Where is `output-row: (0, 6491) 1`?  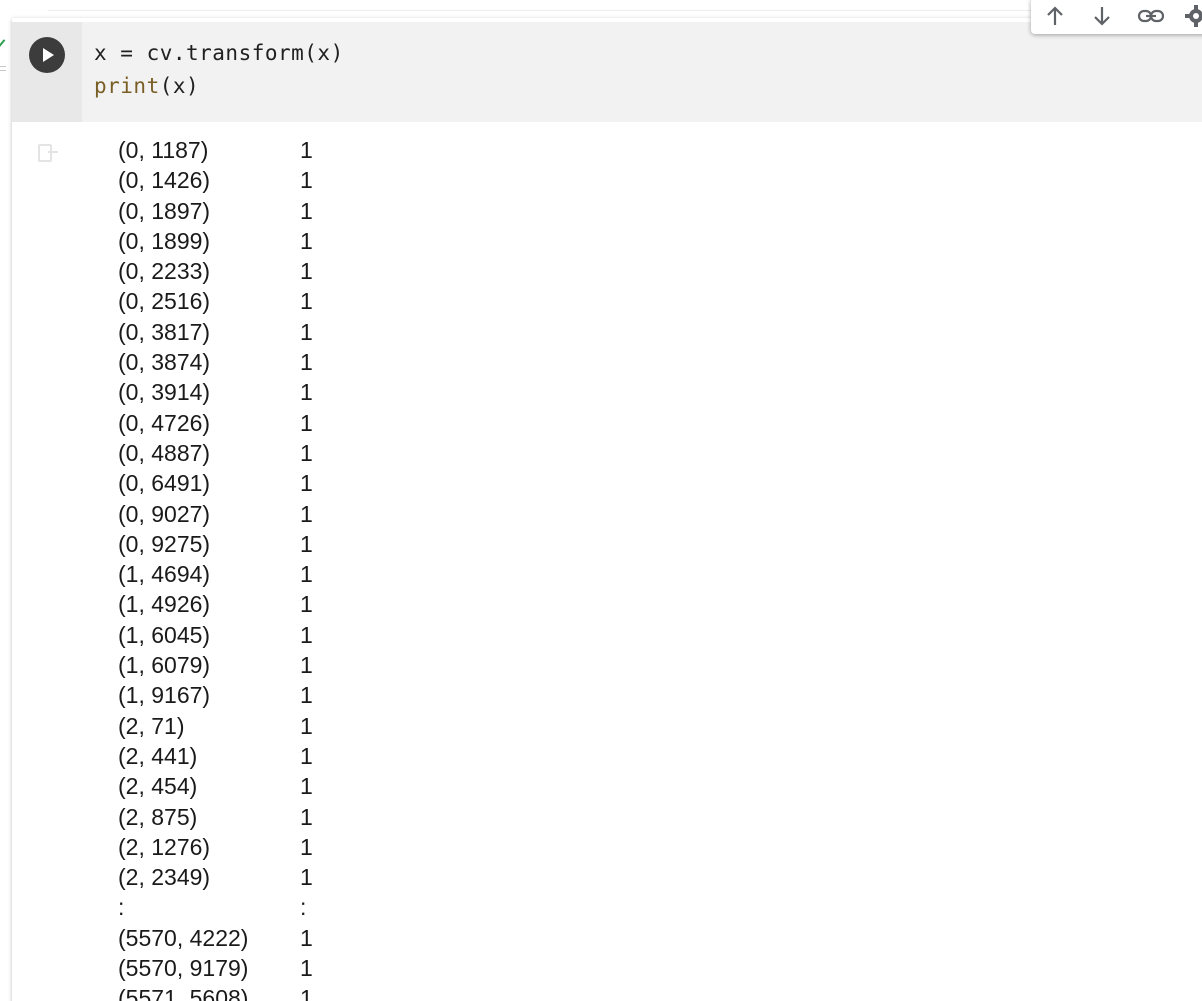
output-row: (0, 6491) 1 is located at coordinates (418, 483).